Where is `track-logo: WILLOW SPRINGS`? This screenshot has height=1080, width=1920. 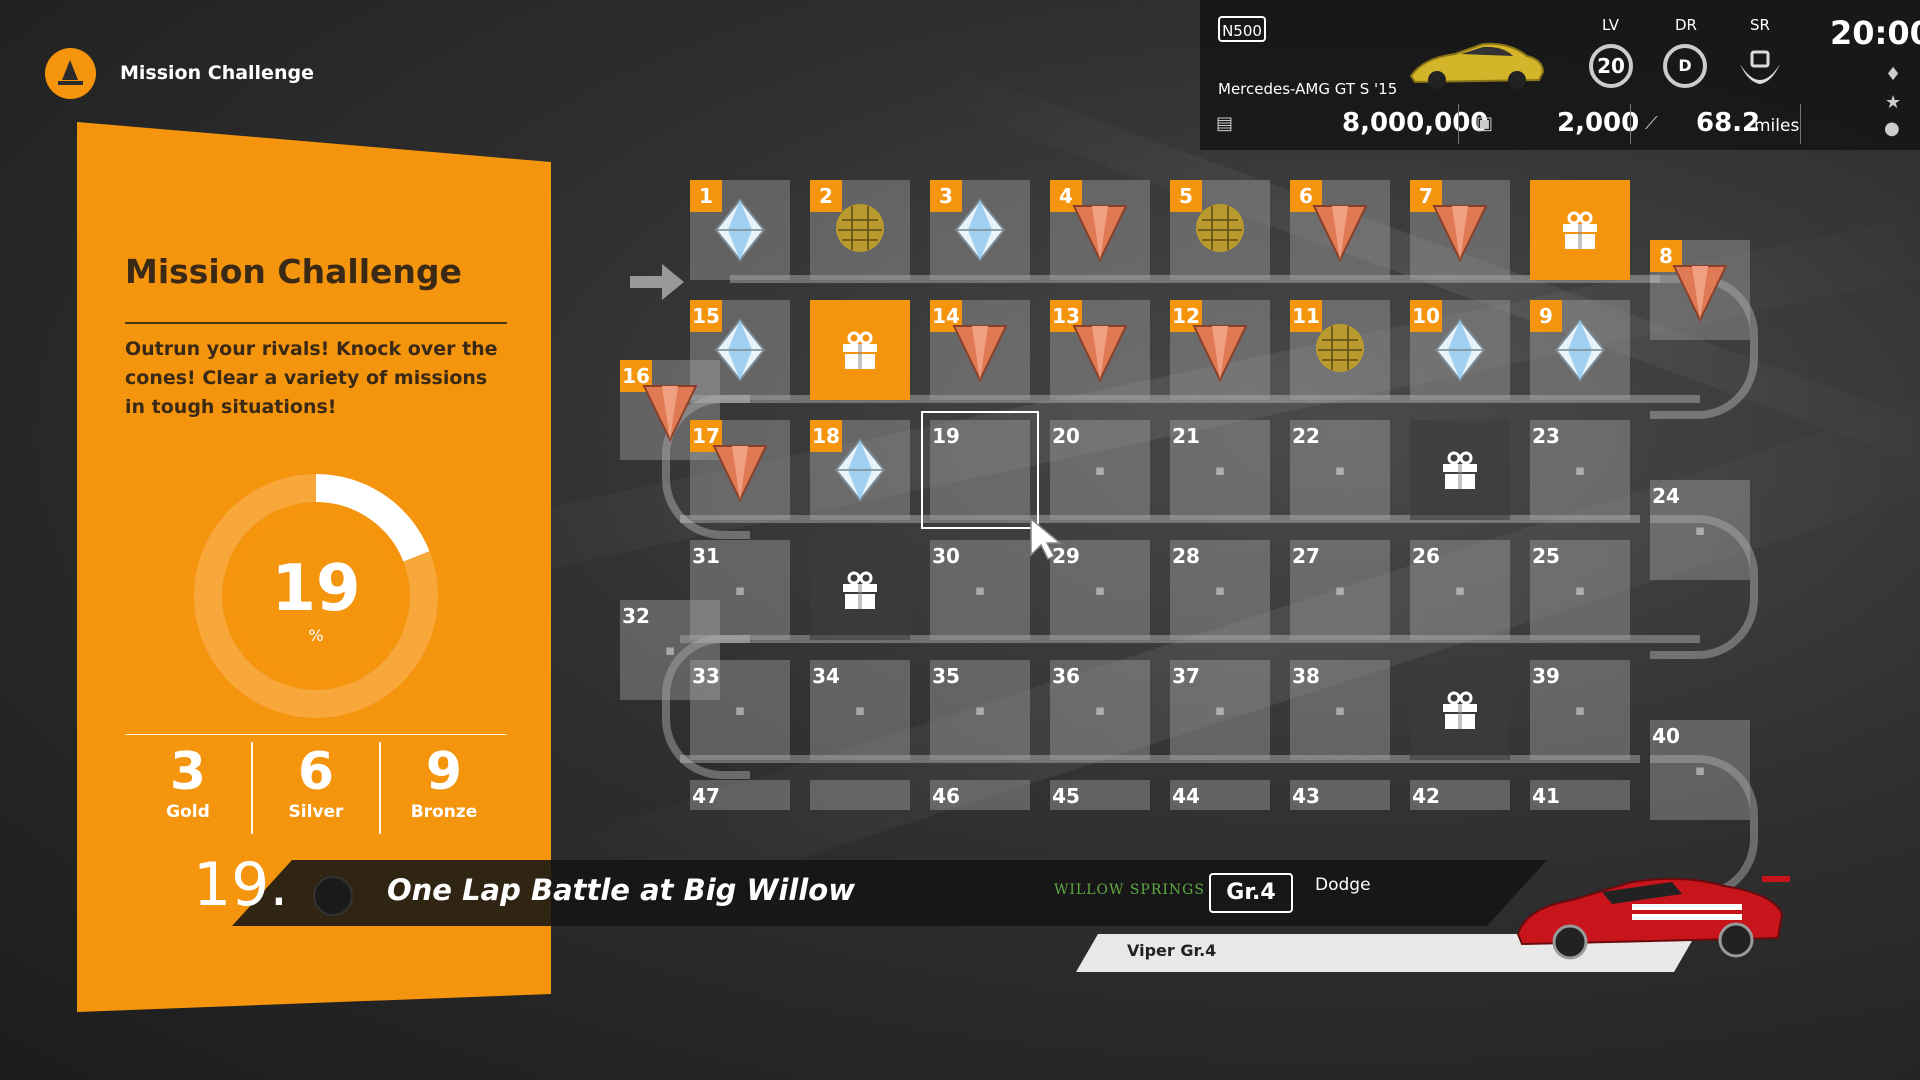 track-logo: WILLOW SPRINGS is located at coordinates (1129, 890).